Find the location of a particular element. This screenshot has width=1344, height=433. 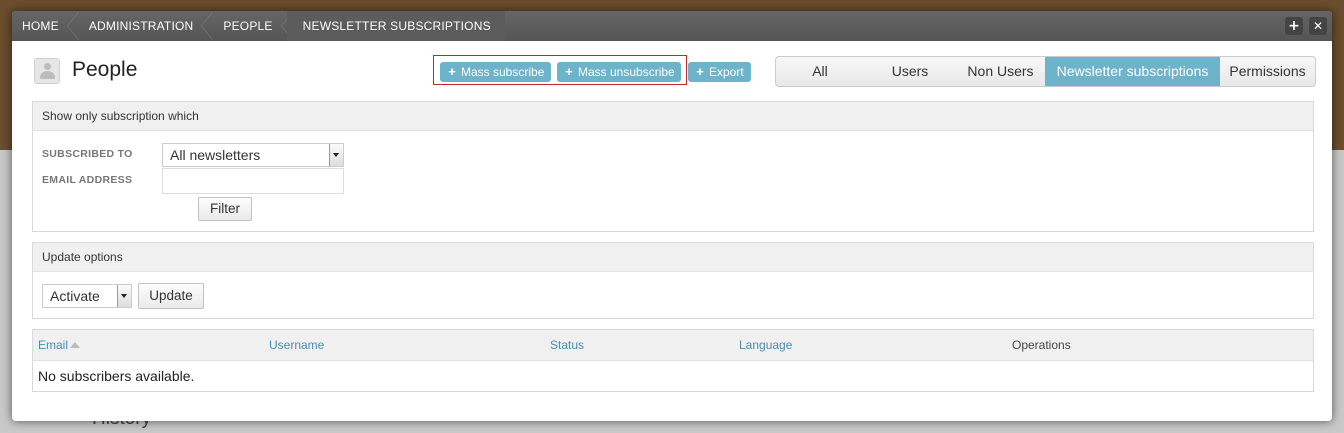

tab-permissions: Permissions is located at coordinates (1267, 71).